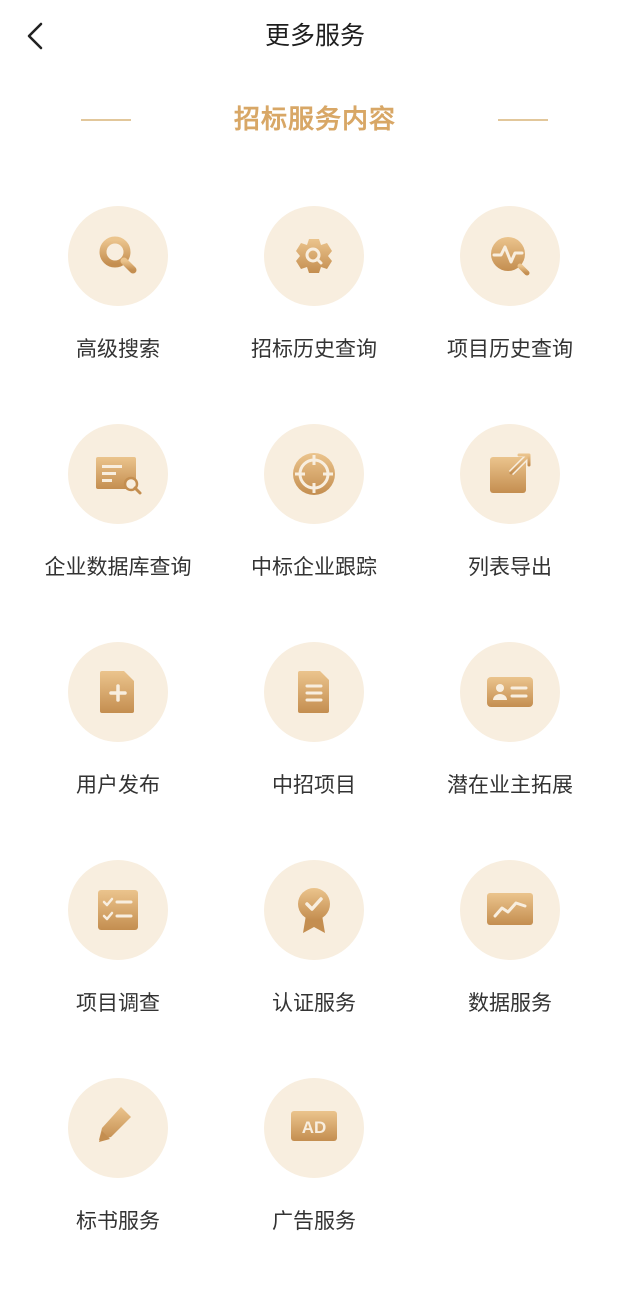  What do you see at coordinates (315, 120) in the screenshot?
I see `section-header: 招标服务内容` at bounding box center [315, 120].